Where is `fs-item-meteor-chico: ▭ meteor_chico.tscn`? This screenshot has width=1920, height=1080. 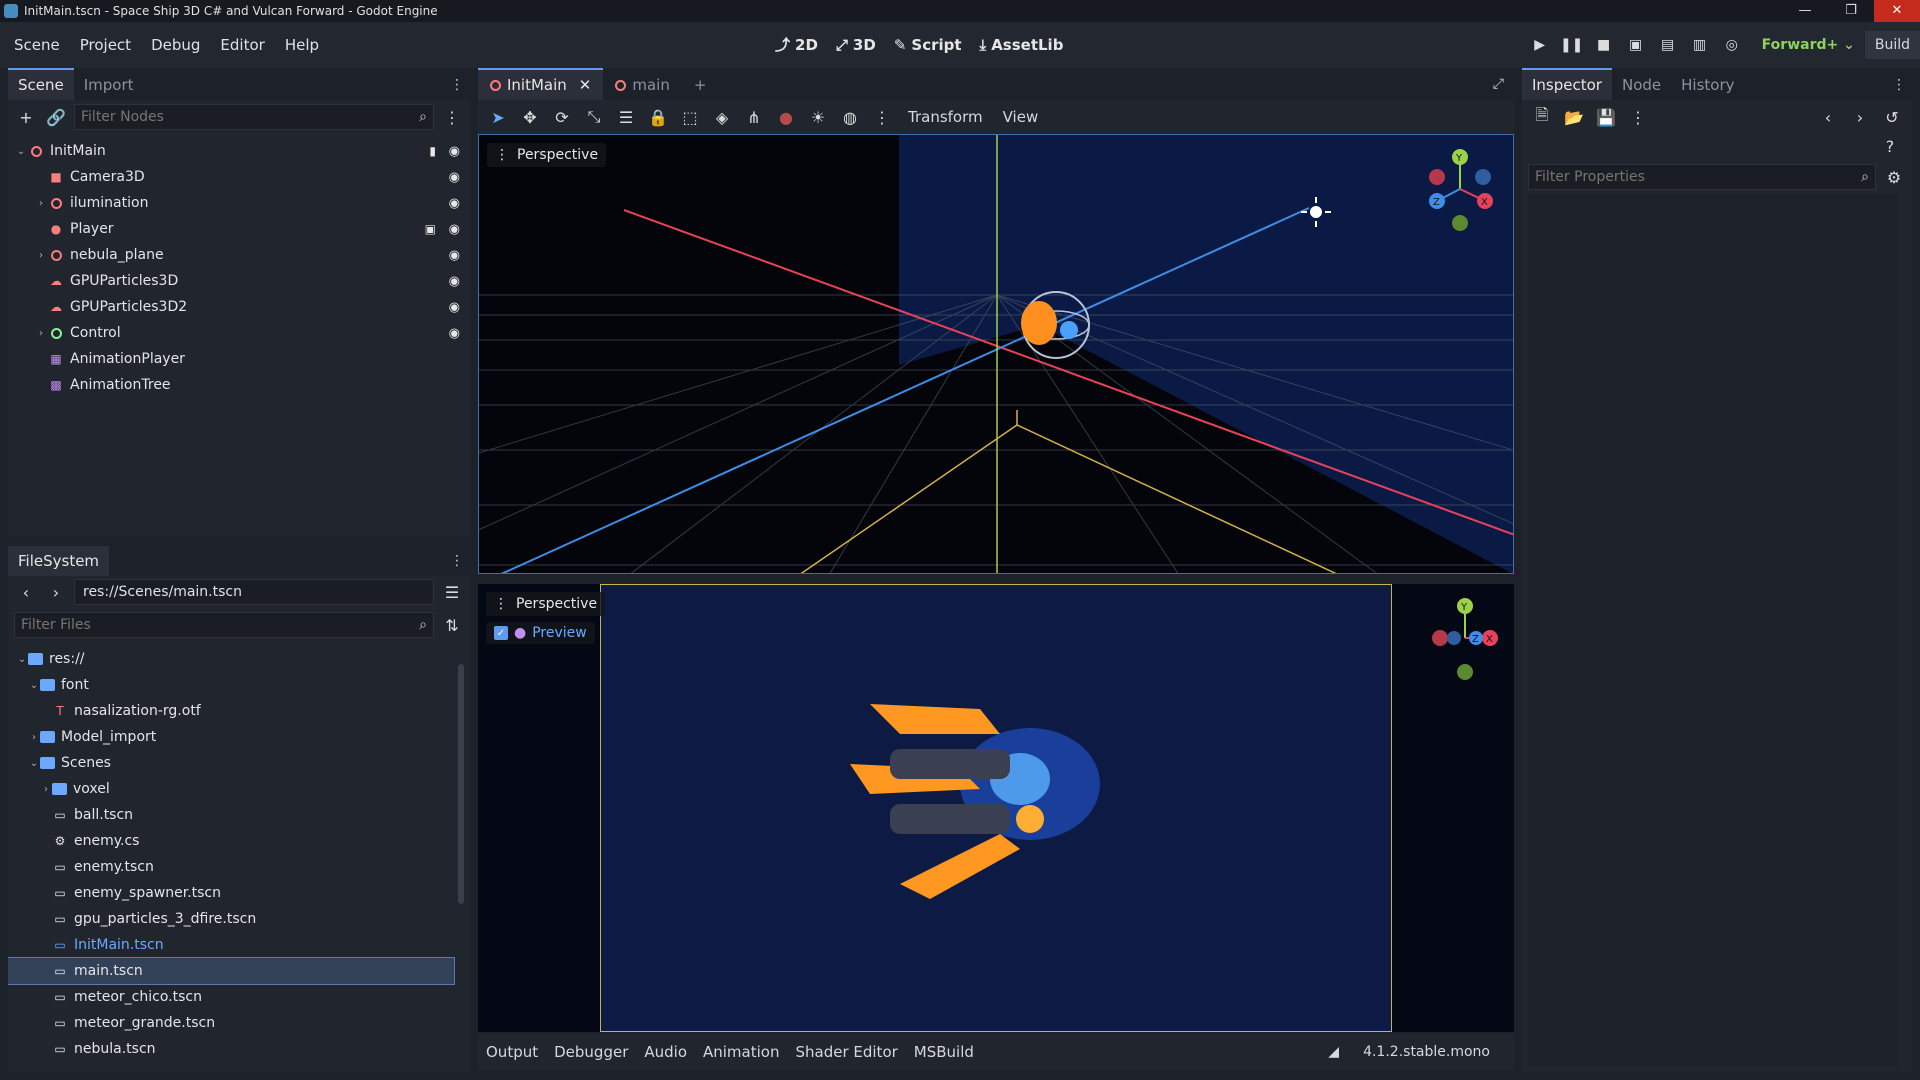 fs-item-meteor-chico: ▭ meteor_chico.tscn is located at coordinates (239, 997).